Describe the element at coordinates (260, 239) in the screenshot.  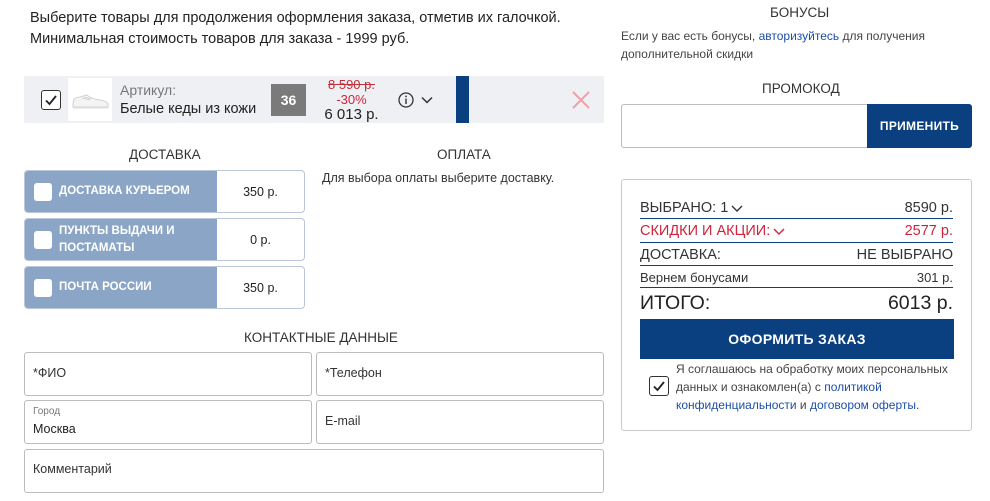
I see `delivery-option-price: 0 р.` at that location.